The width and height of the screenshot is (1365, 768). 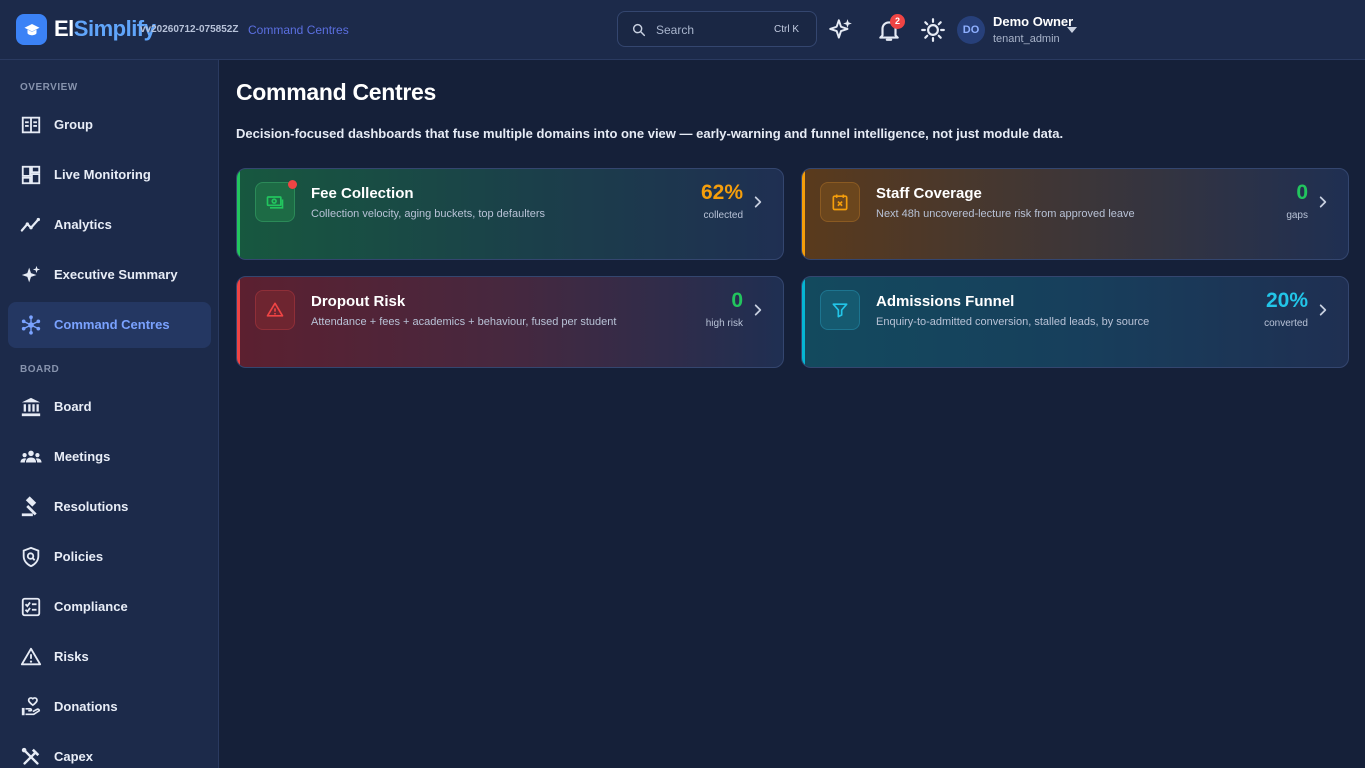 I want to click on sidebar-item-live-monitoring: Live Monitoring, so click(x=109, y=175).